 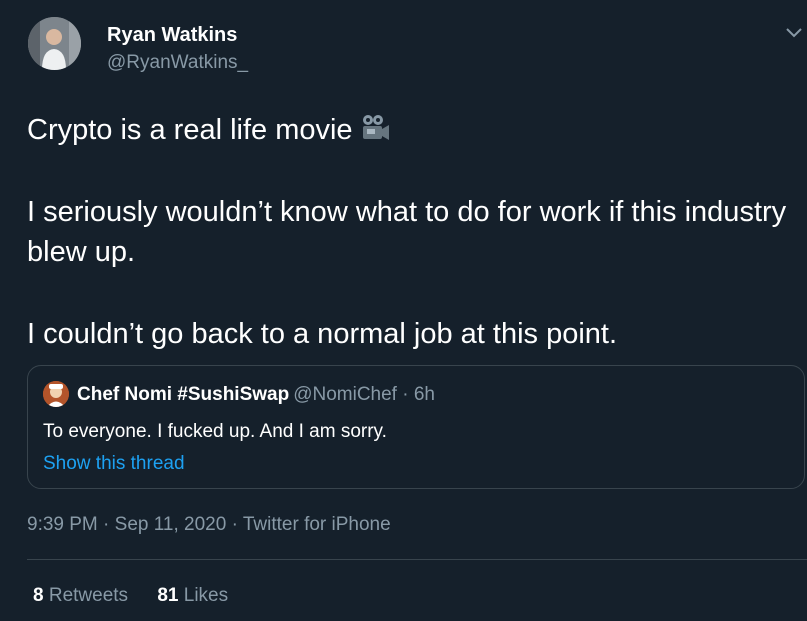 I want to click on author-name: Ryan Watkins, so click(x=172, y=35).